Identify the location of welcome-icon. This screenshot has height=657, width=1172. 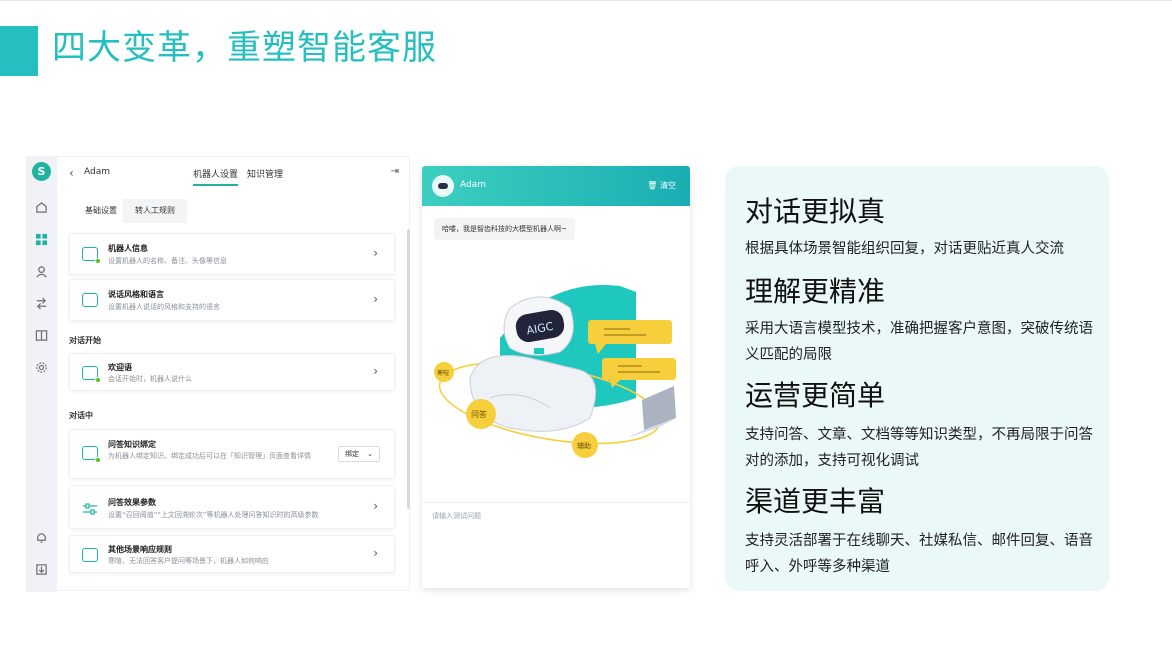
(91, 374).